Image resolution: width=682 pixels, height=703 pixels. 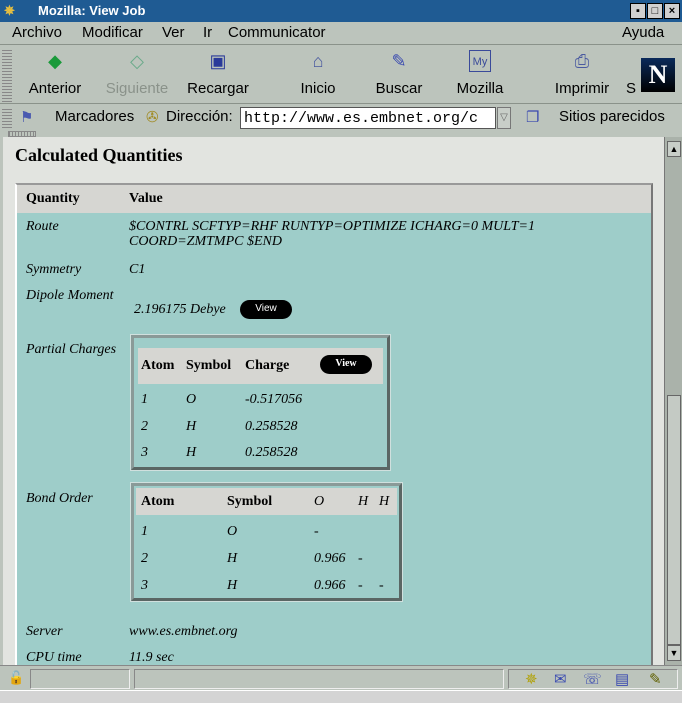 What do you see at coordinates (399, 71) in the screenshot?
I see `search-button: ✎ Buscar` at bounding box center [399, 71].